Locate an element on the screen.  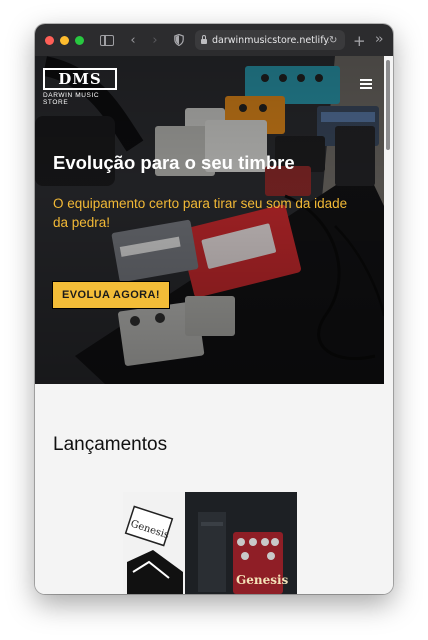
browser-toolbar: ‹ › darwinmusicstore.netlify.app ↻ + ›› is located at coordinates (214, 40).